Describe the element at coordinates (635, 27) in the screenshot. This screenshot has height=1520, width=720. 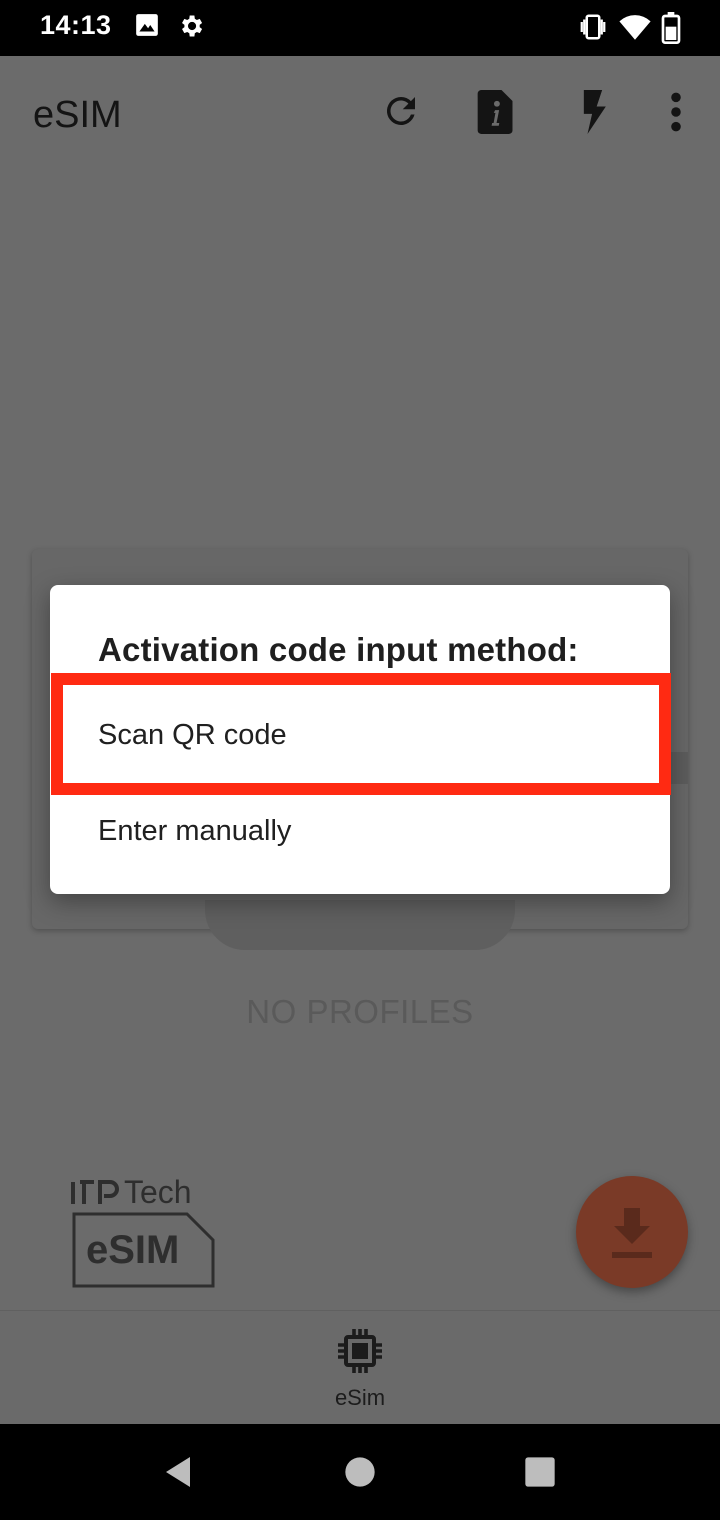
I see `wifi-icon` at that location.